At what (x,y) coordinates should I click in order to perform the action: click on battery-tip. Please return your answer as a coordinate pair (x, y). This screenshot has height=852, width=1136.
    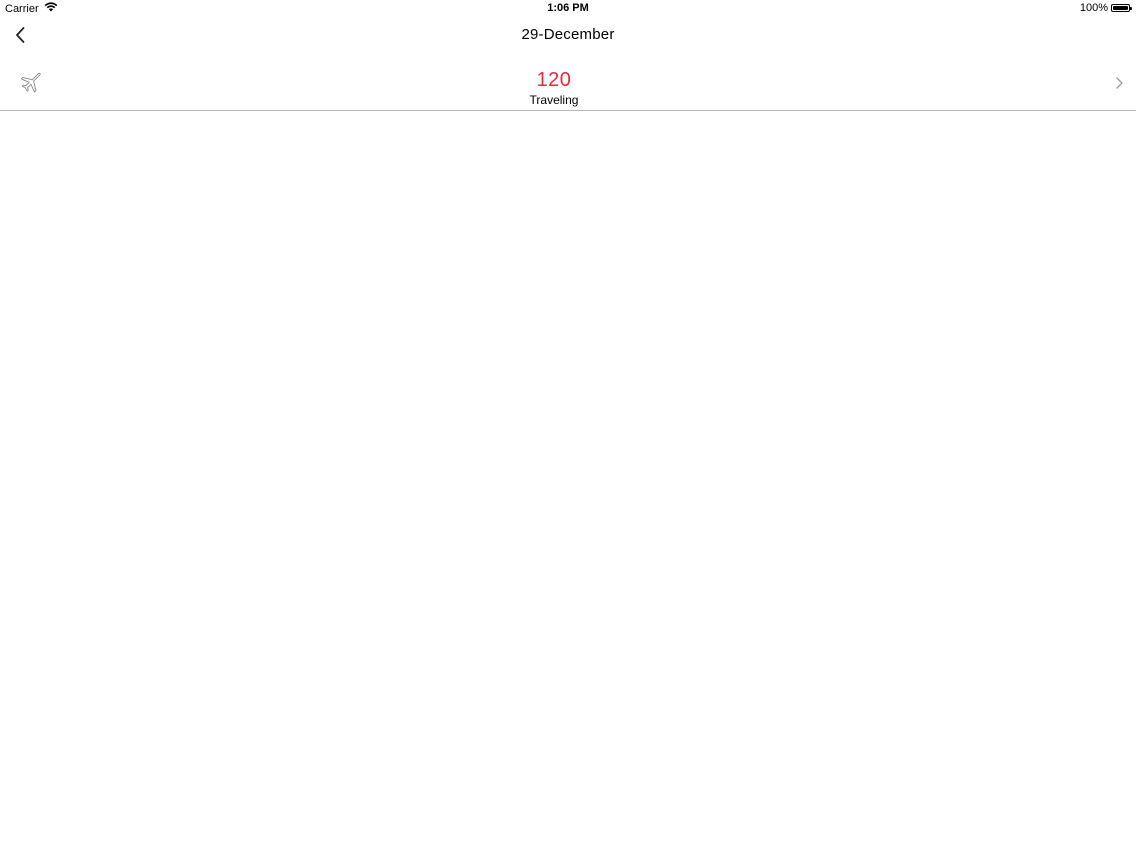
    Looking at the image, I should click on (1131, 8).